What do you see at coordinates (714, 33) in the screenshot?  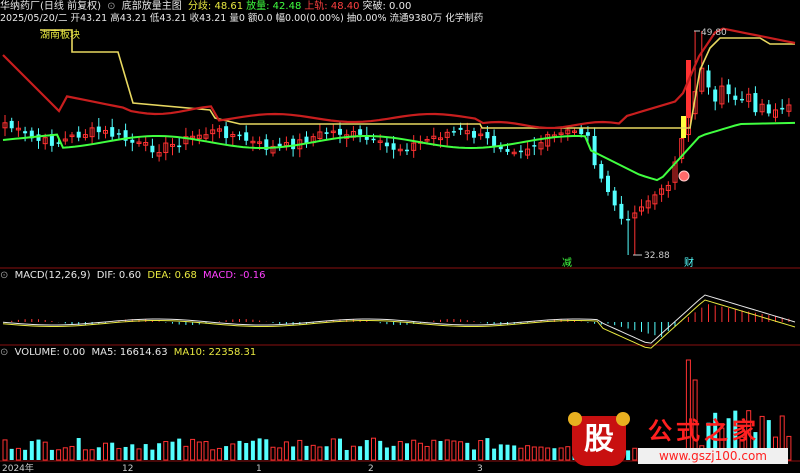 I see `high-price-label: 49.80` at bounding box center [714, 33].